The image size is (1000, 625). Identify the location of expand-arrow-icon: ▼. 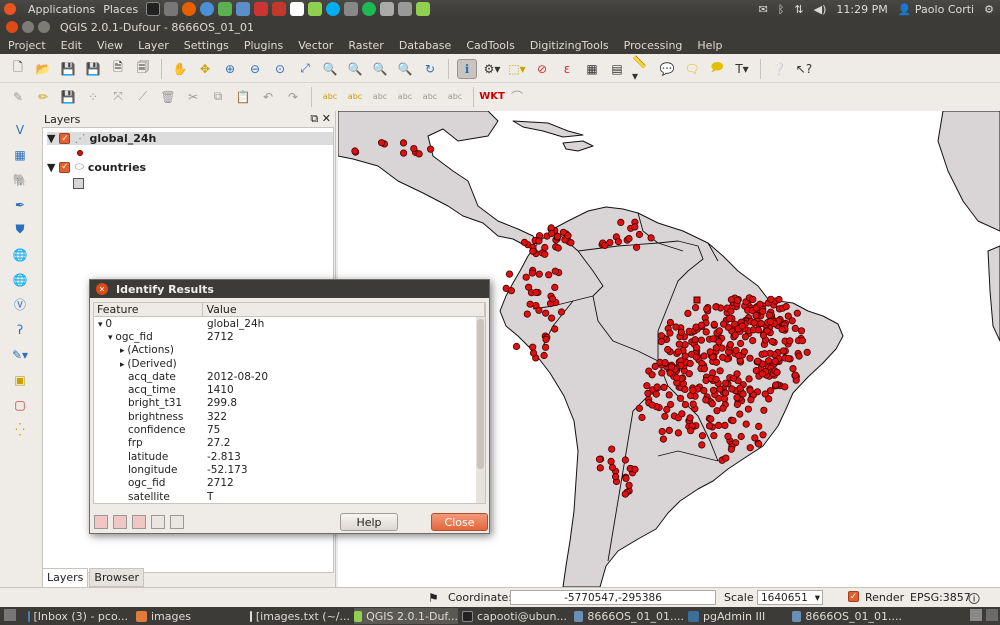
(51, 138).